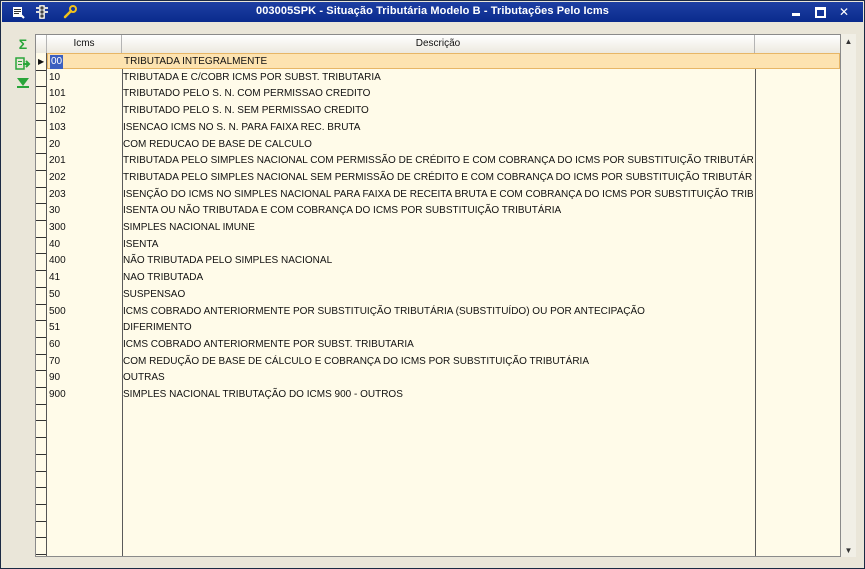 The image size is (865, 569). Describe the element at coordinates (84, 161) in the screenshot. I see `icms-cell: 201` at that location.